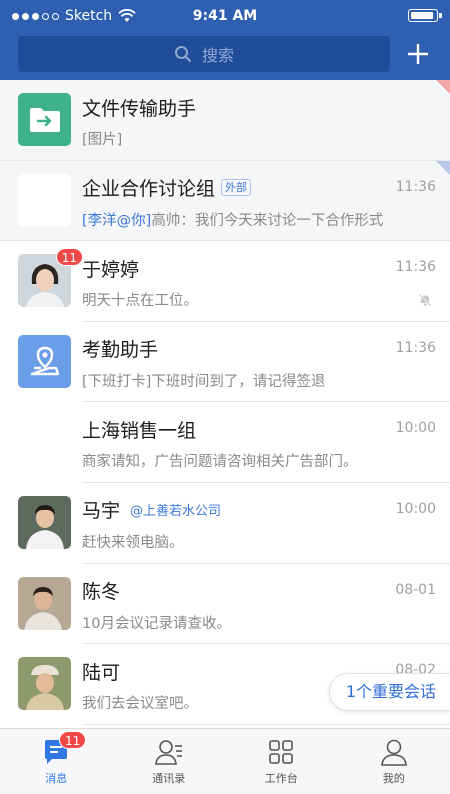  Describe the element at coordinates (50, 278) in the screenshot. I see `avatar: 11` at that location.